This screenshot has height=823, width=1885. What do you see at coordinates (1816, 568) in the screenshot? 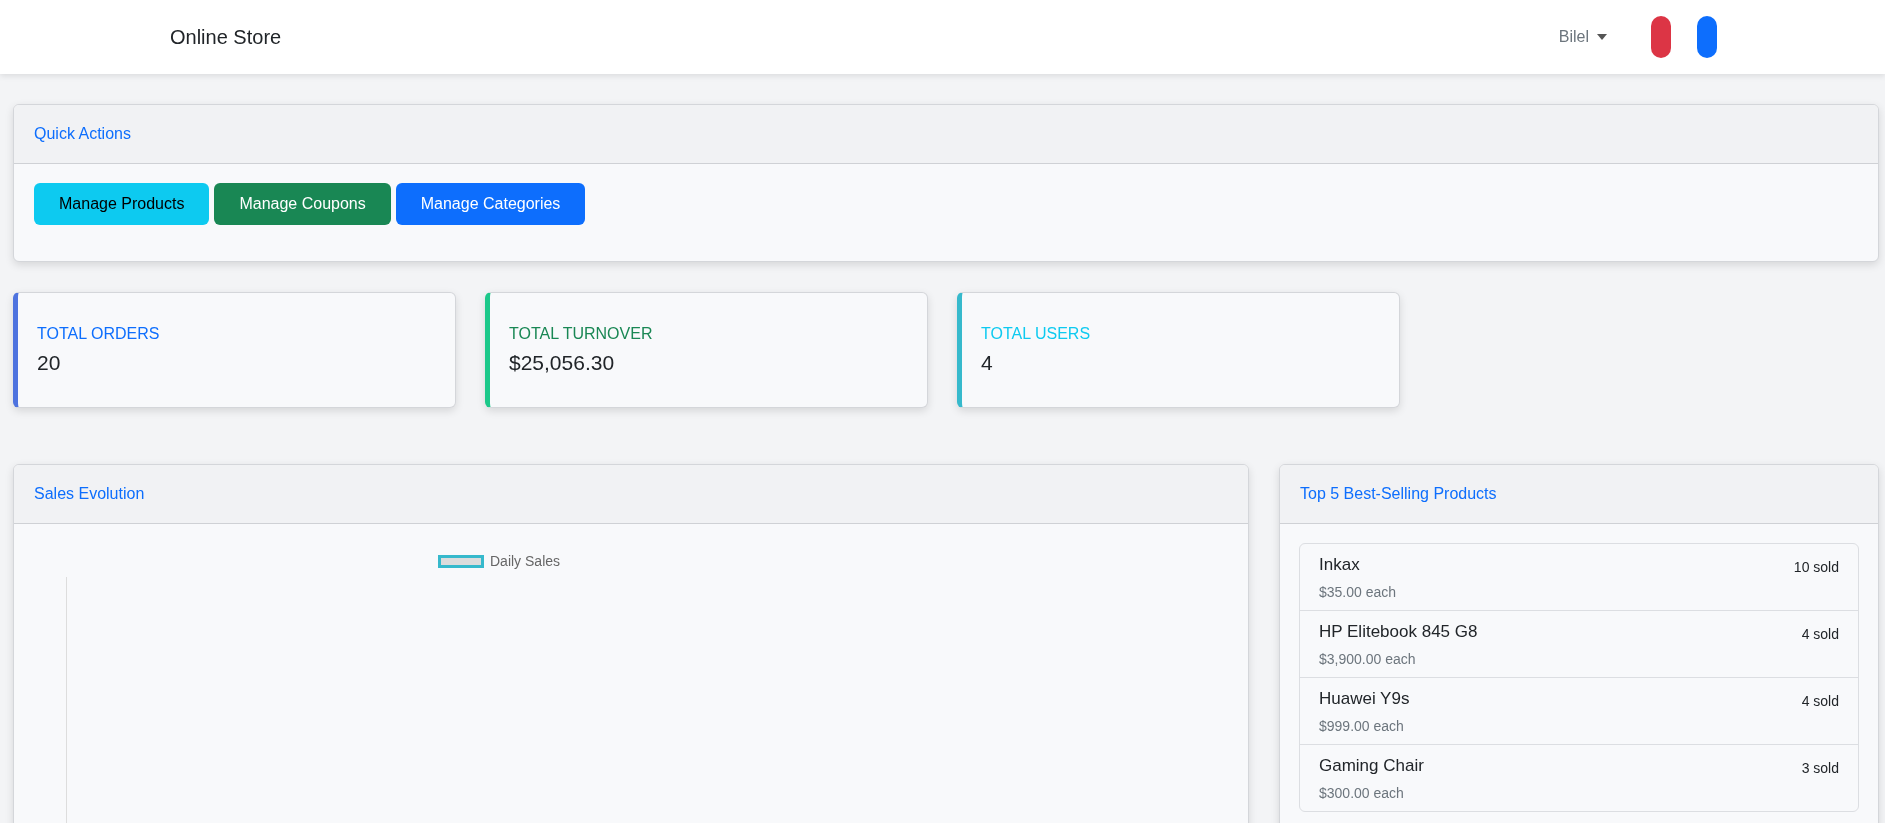
I see `sold-count: 10 sold` at bounding box center [1816, 568].